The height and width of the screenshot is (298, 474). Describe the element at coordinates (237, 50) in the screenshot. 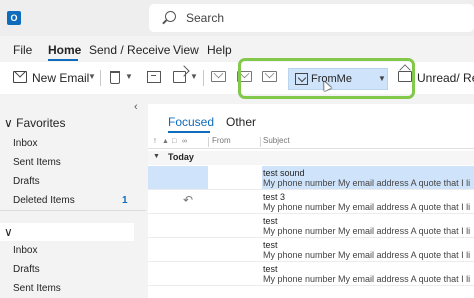

I see `menu-bar: File Home Send / Receive View Help` at that location.